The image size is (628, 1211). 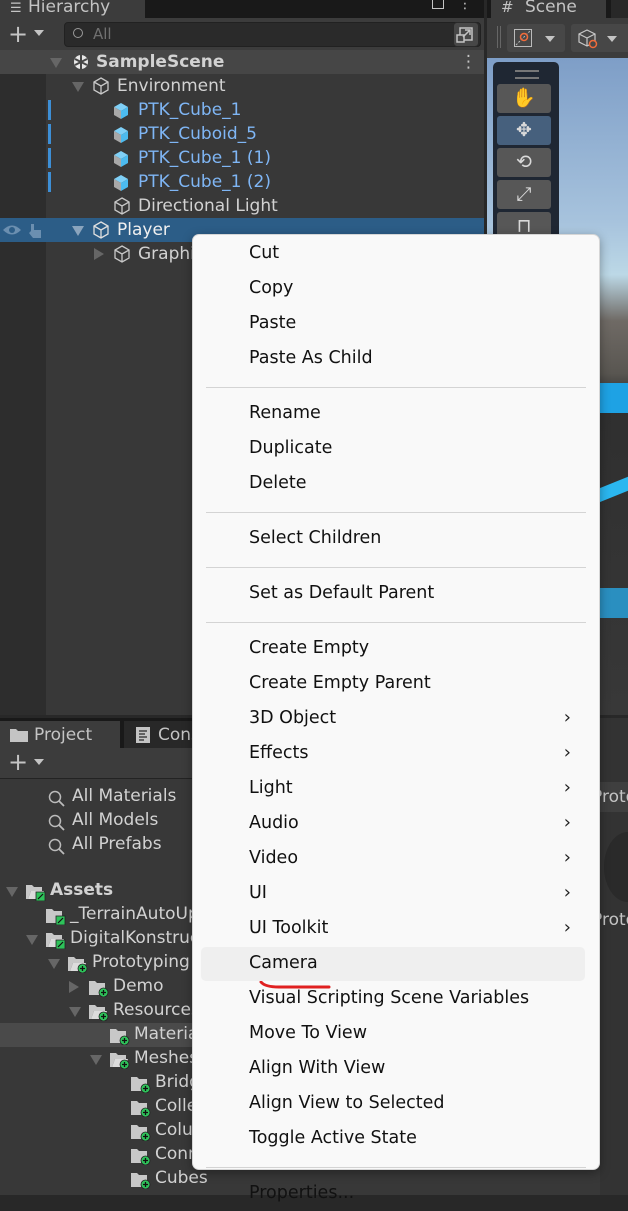 What do you see at coordinates (18, 34) in the screenshot?
I see `add-button: +` at bounding box center [18, 34].